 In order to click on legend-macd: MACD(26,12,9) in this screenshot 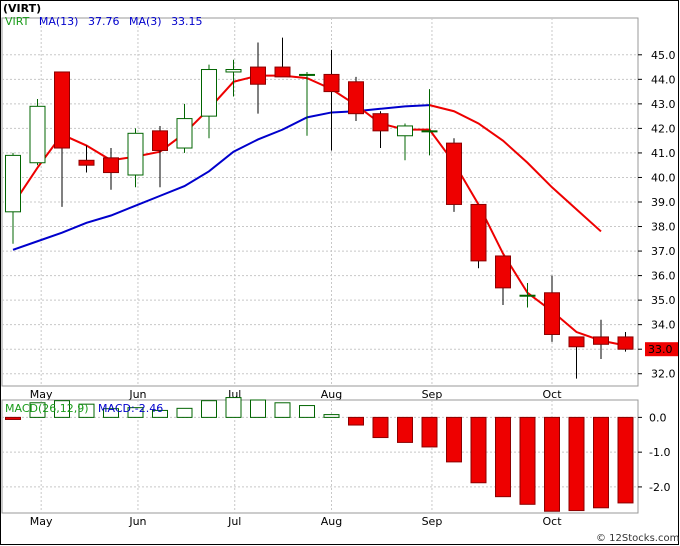, I will do `click(47, 408)`.